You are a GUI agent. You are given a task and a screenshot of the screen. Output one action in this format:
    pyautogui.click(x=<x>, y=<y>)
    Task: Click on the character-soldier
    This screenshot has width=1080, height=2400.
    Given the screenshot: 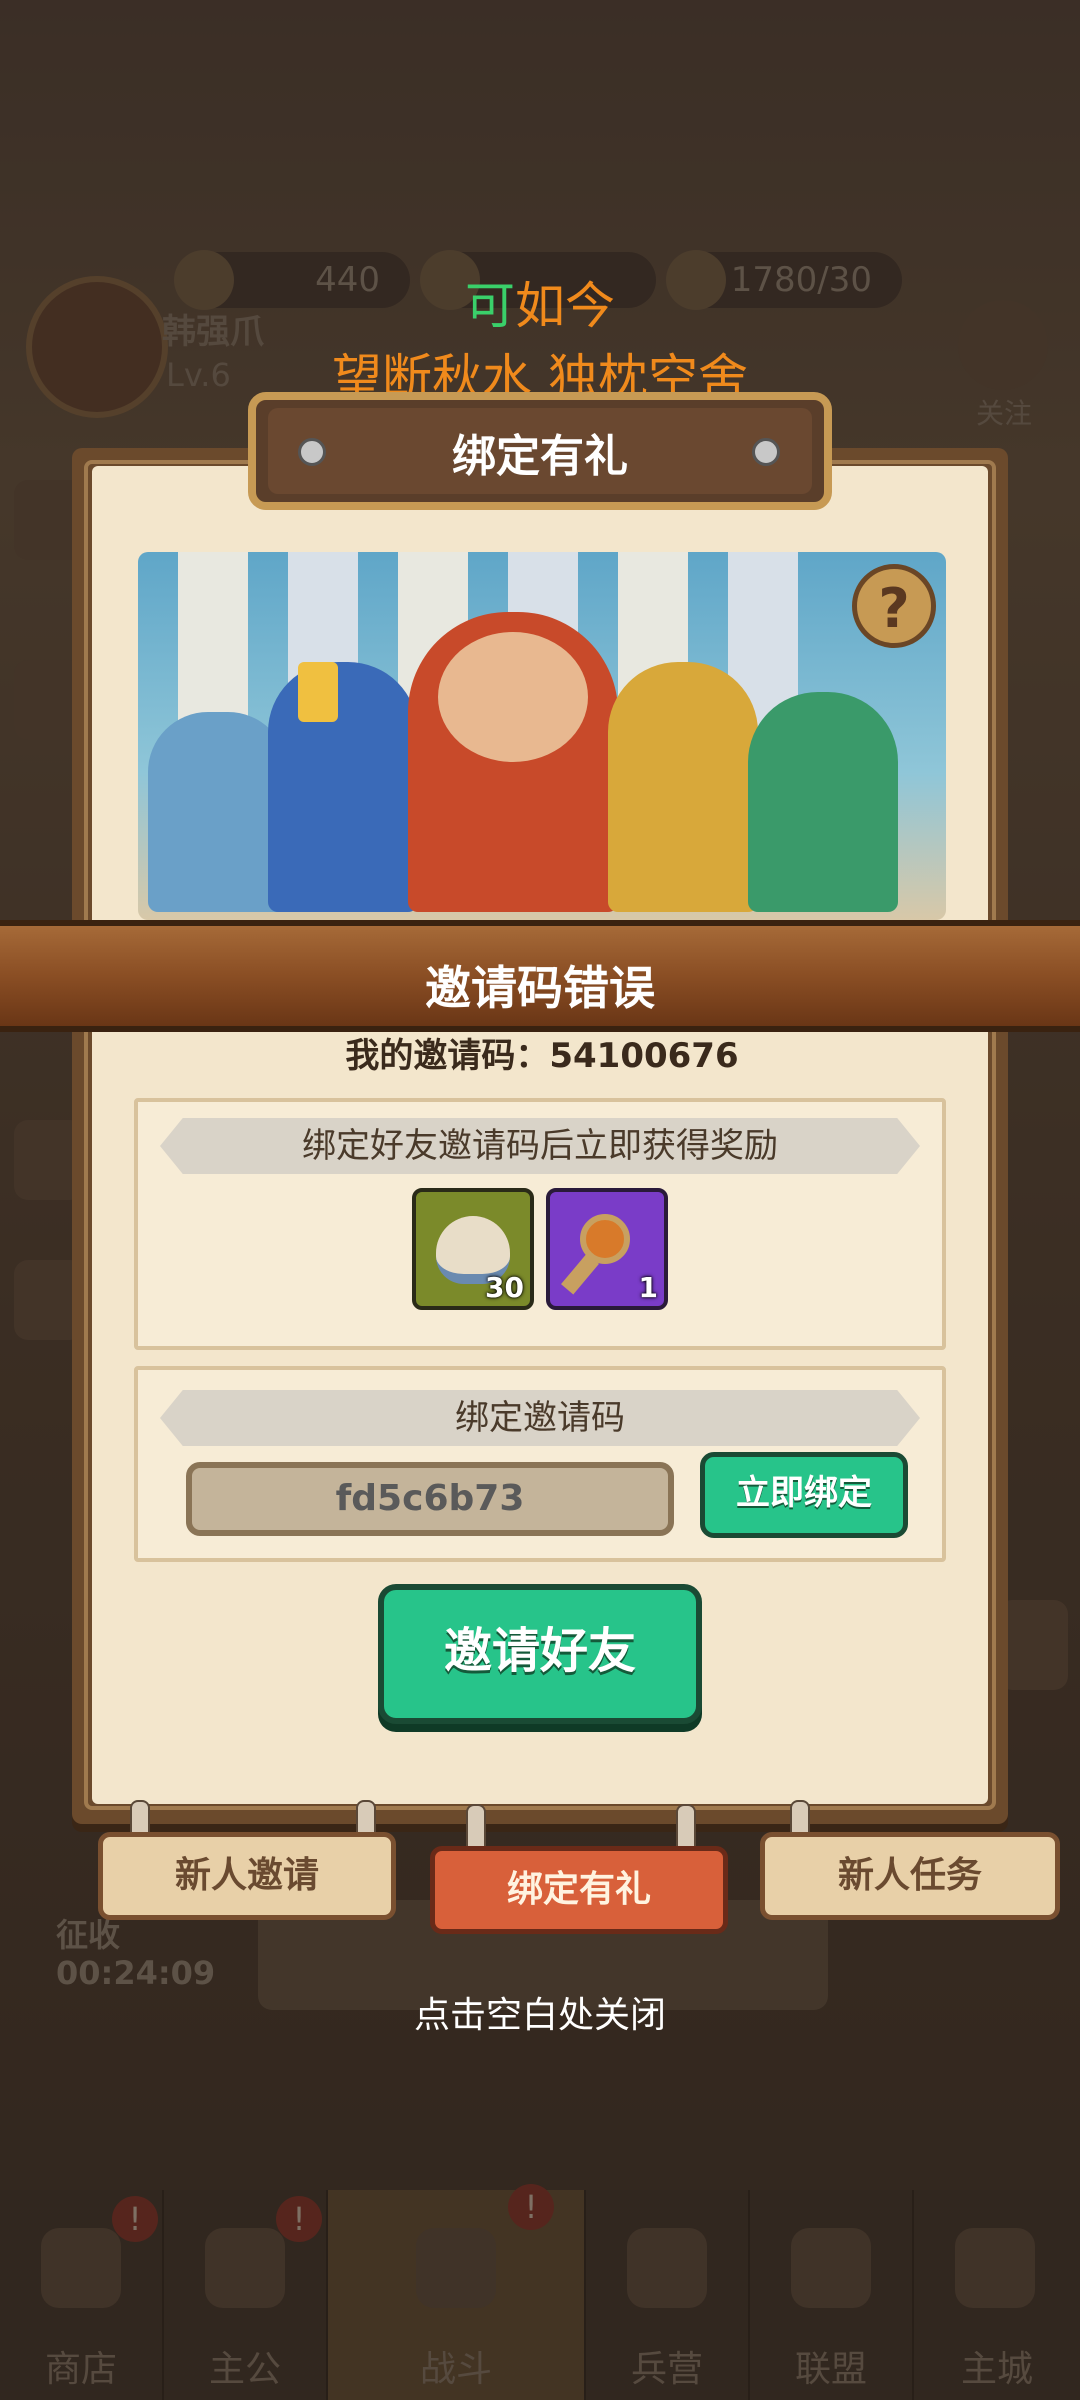 What is the action you would take?
    pyautogui.click(x=218, y=812)
    